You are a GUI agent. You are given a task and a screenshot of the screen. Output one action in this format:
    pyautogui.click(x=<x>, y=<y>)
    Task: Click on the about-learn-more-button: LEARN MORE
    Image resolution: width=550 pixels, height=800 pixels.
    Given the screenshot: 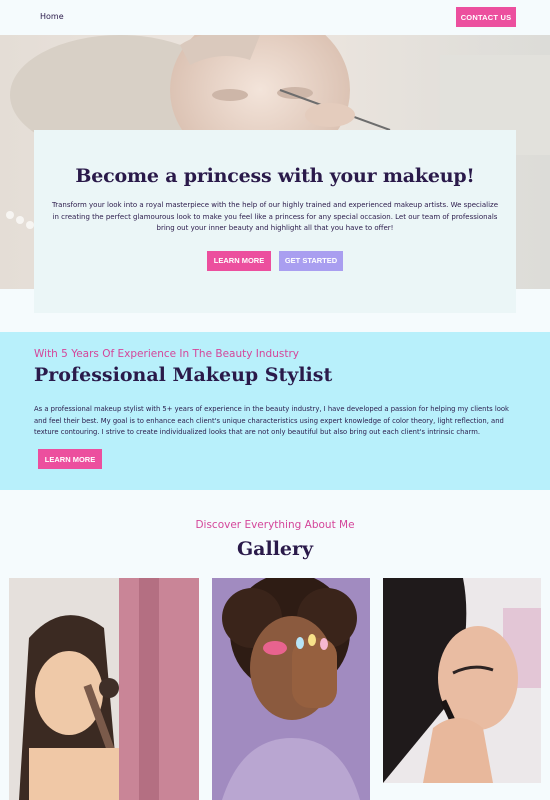 What is the action you would take?
    pyautogui.click(x=70, y=459)
    